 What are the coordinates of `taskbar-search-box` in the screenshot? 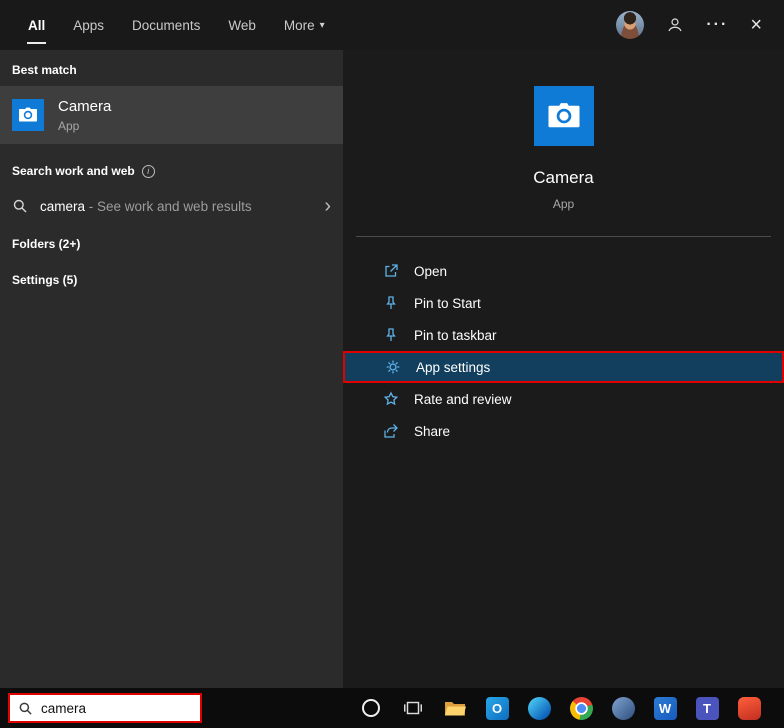 It's located at (105, 708).